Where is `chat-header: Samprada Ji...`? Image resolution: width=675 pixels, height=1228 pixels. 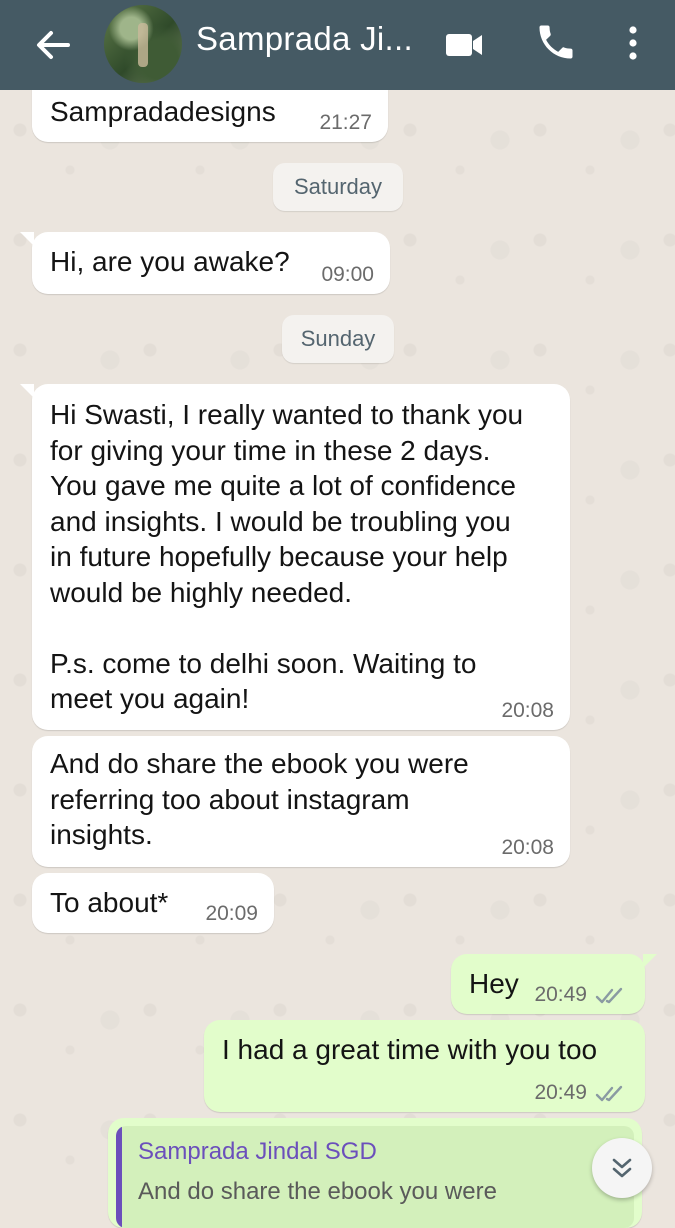
chat-header: Samprada Ji... is located at coordinates (337, 45).